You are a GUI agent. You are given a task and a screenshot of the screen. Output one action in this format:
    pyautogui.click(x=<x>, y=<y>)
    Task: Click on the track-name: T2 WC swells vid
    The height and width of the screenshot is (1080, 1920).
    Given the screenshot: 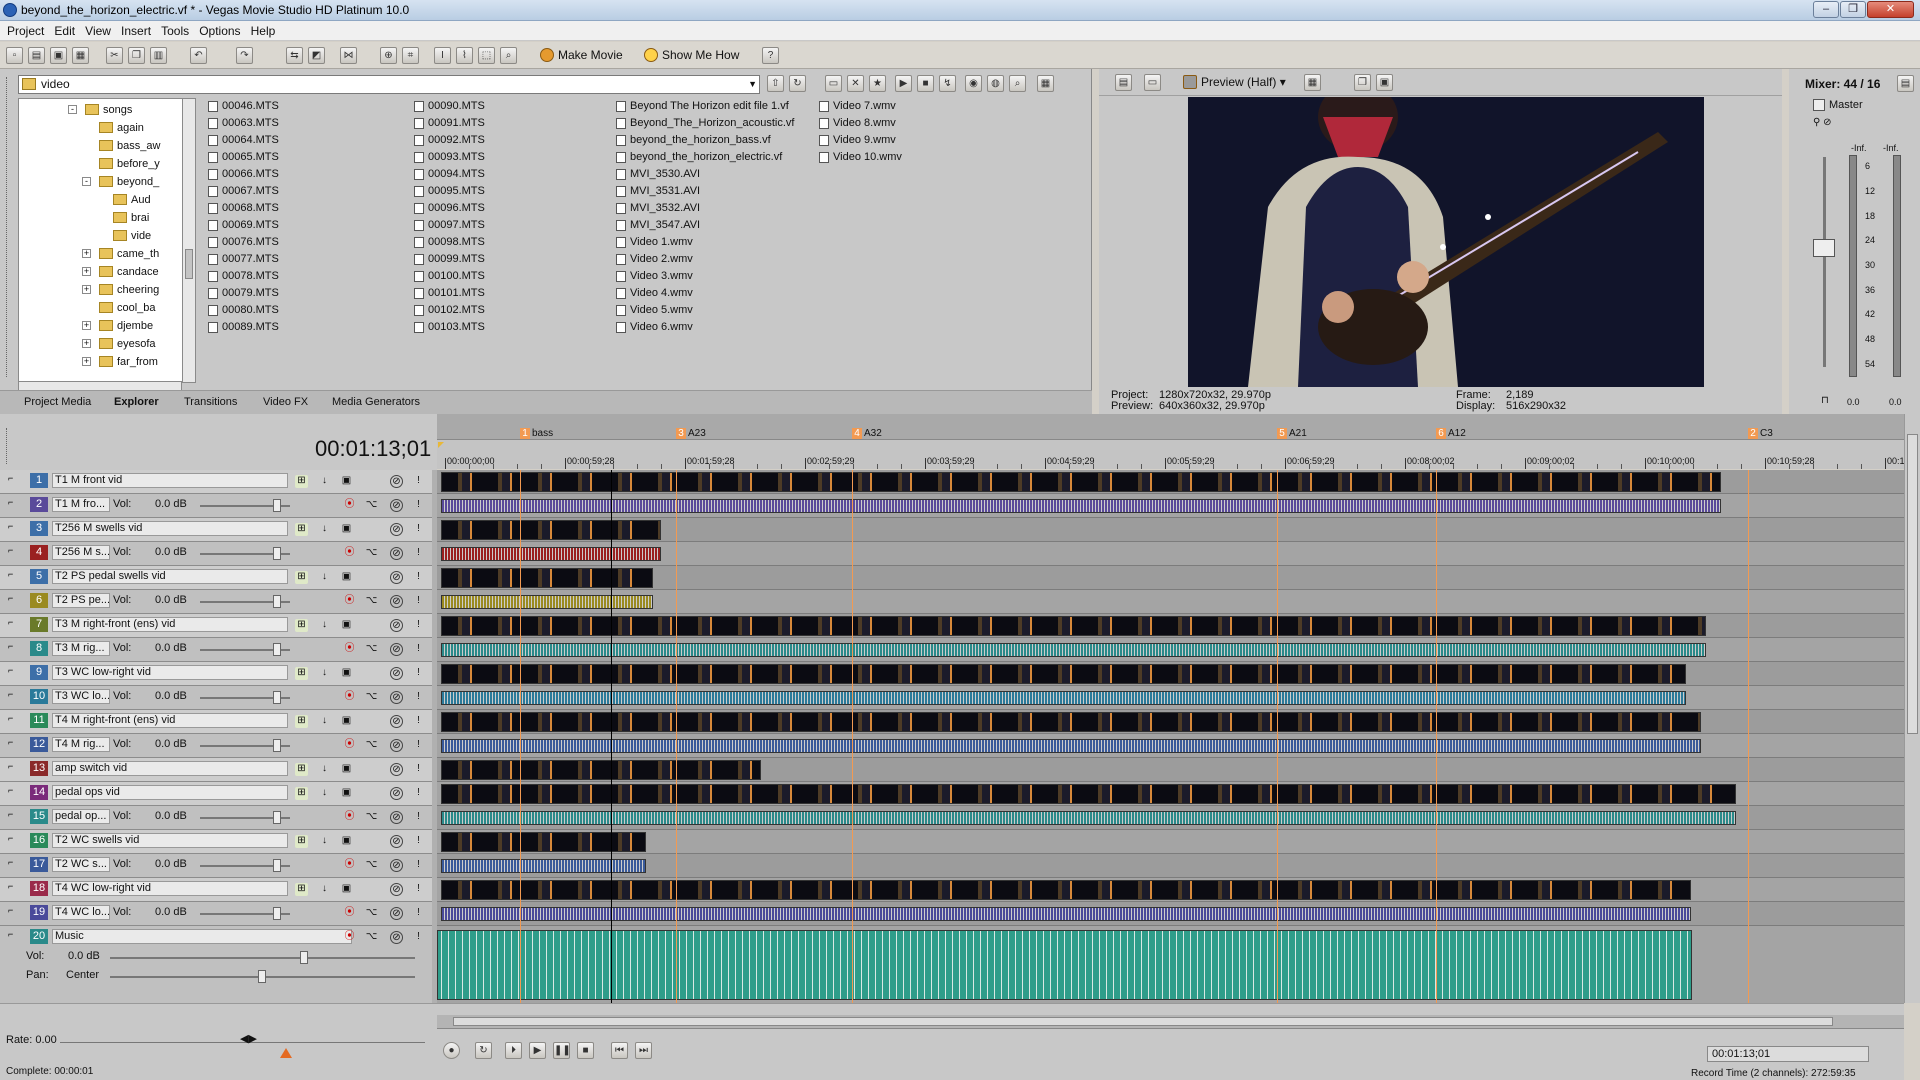 What is the action you would take?
    pyautogui.click(x=170, y=840)
    